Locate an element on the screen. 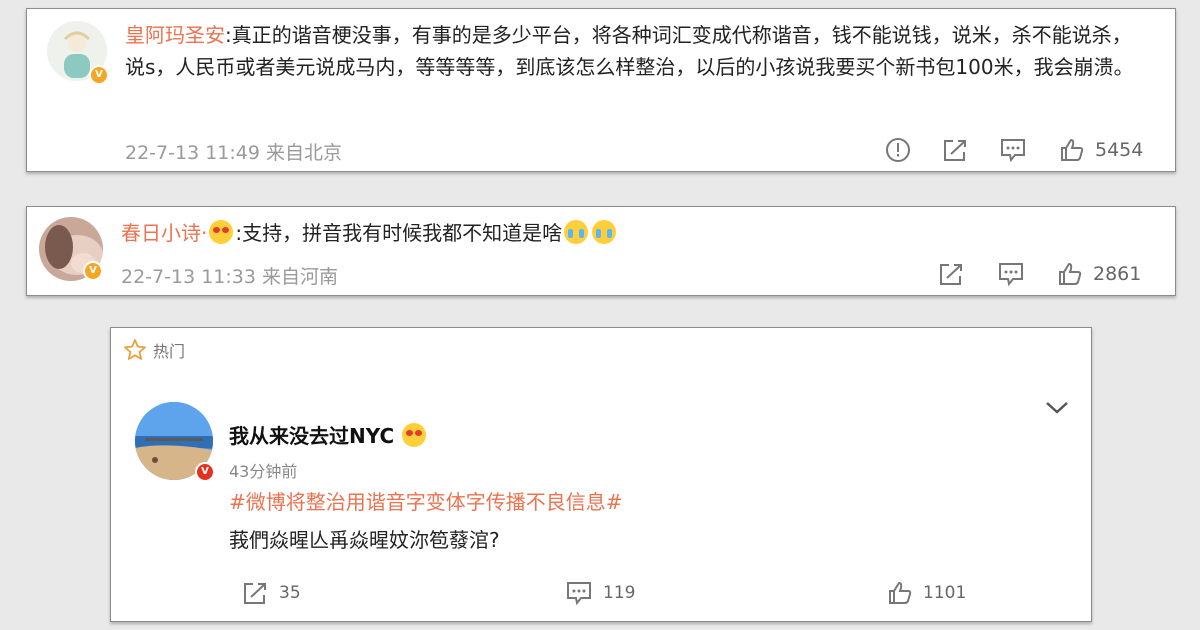 The image size is (1200, 630). post-username: 我从来没去过NYC is located at coordinates (311, 434).